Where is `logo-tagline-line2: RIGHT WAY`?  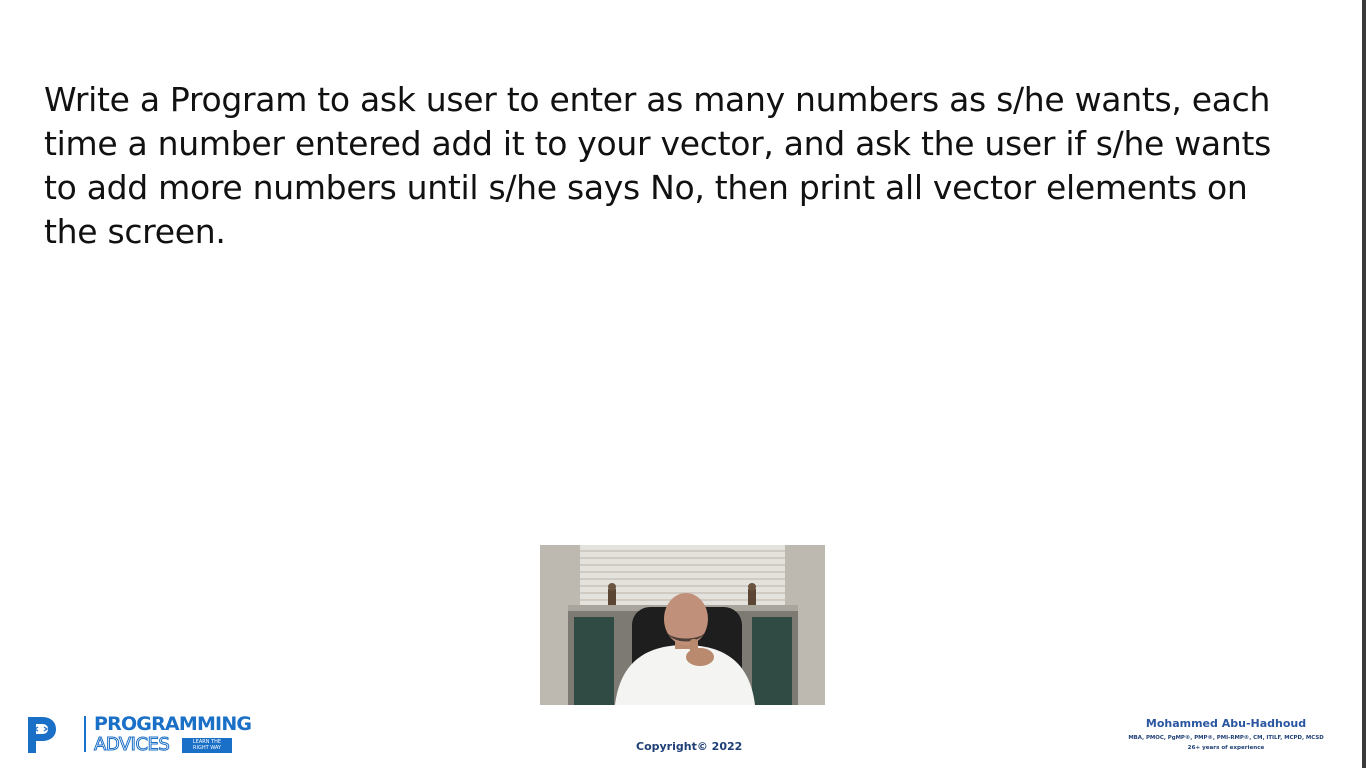 logo-tagline-line2: RIGHT WAY is located at coordinates (207, 748).